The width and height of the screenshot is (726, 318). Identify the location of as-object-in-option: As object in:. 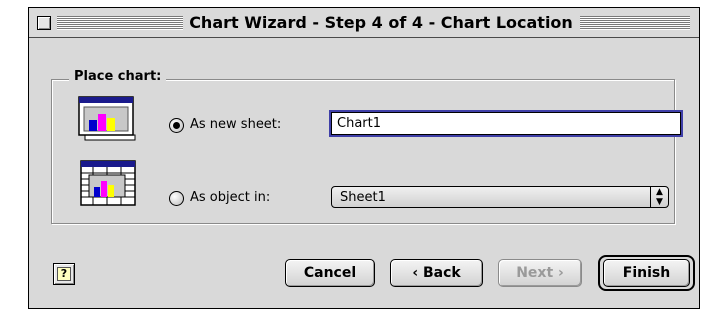
(219, 198).